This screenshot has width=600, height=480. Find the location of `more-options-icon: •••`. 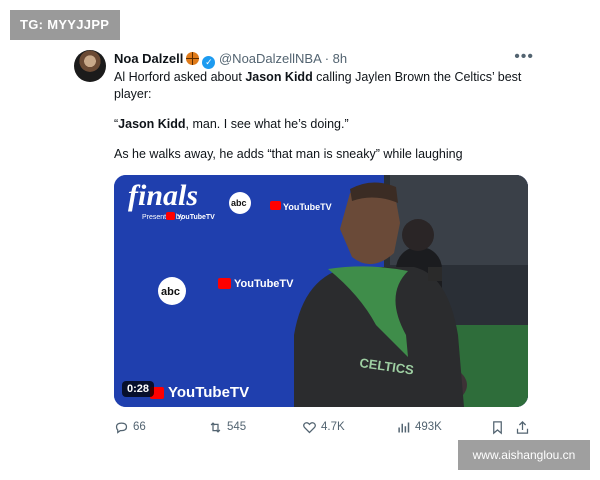

more-options-icon: ••• is located at coordinates (524, 57).